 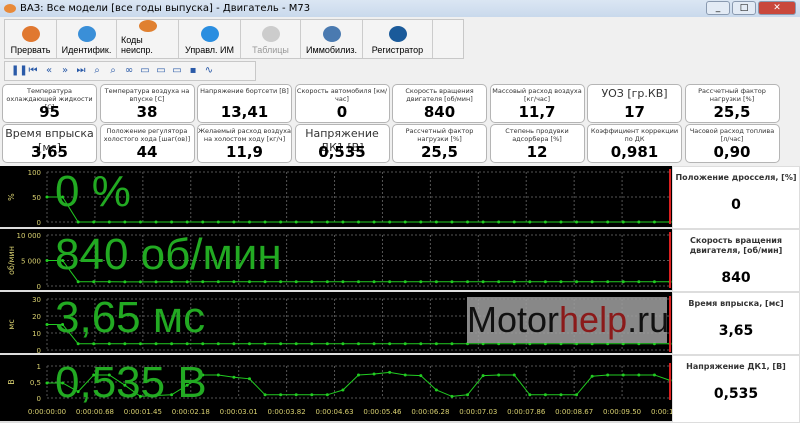 I want to click on x-tick-label: 0:00:06.28, so click(x=430, y=412).